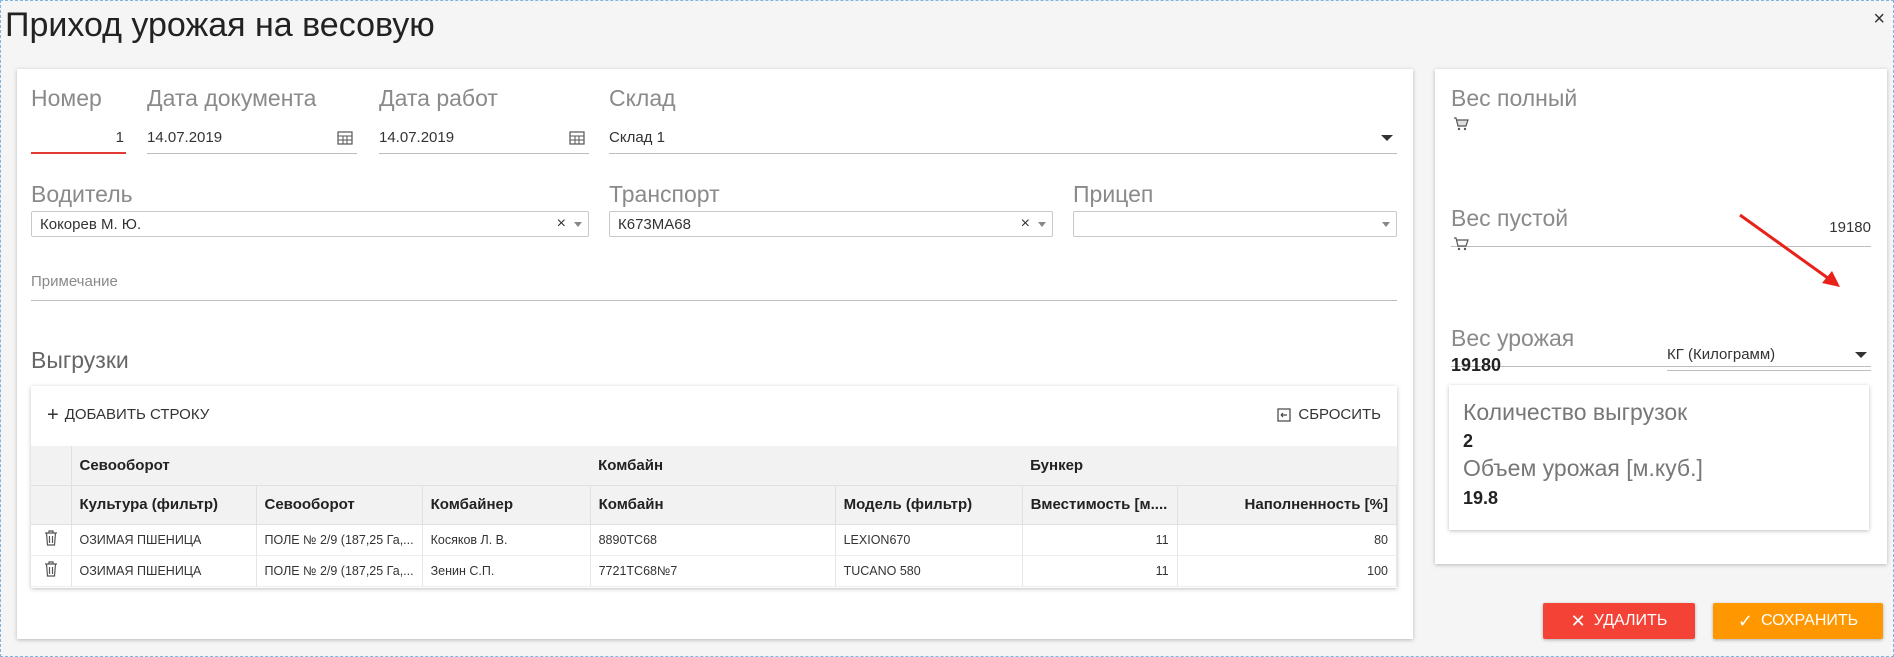 This screenshot has height=657, width=1894. I want to click on empty-weight-label: Вес пустой, so click(1510, 218).